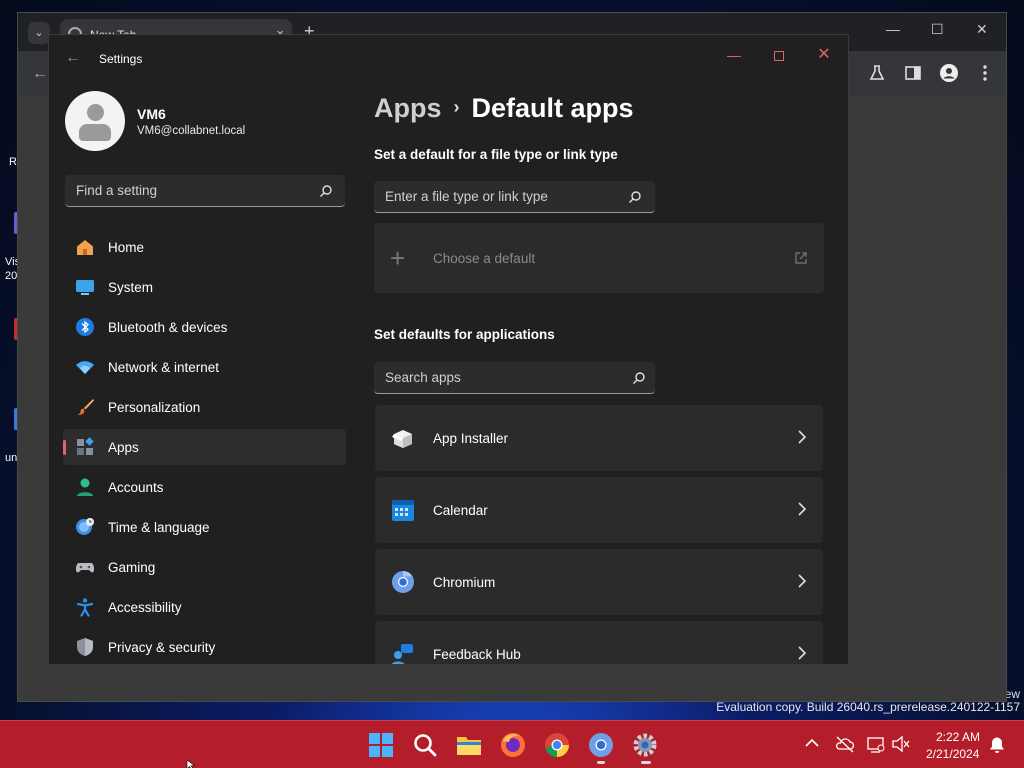 Image resolution: width=1024 pixels, height=768 pixels. I want to click on active-indicator, so click(646, 762).